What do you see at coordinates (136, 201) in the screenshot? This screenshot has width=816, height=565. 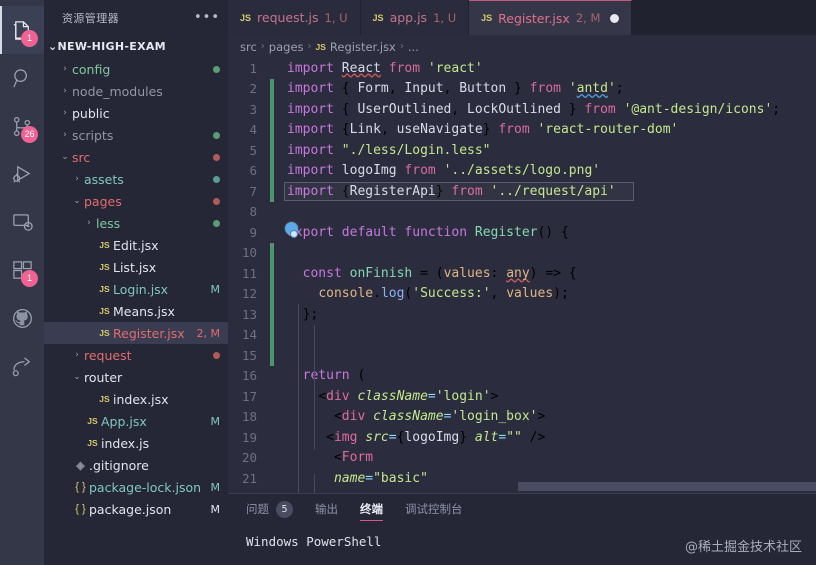 I see `tree-item-pages: ⌄ pages` at bounding box center [136, 201].